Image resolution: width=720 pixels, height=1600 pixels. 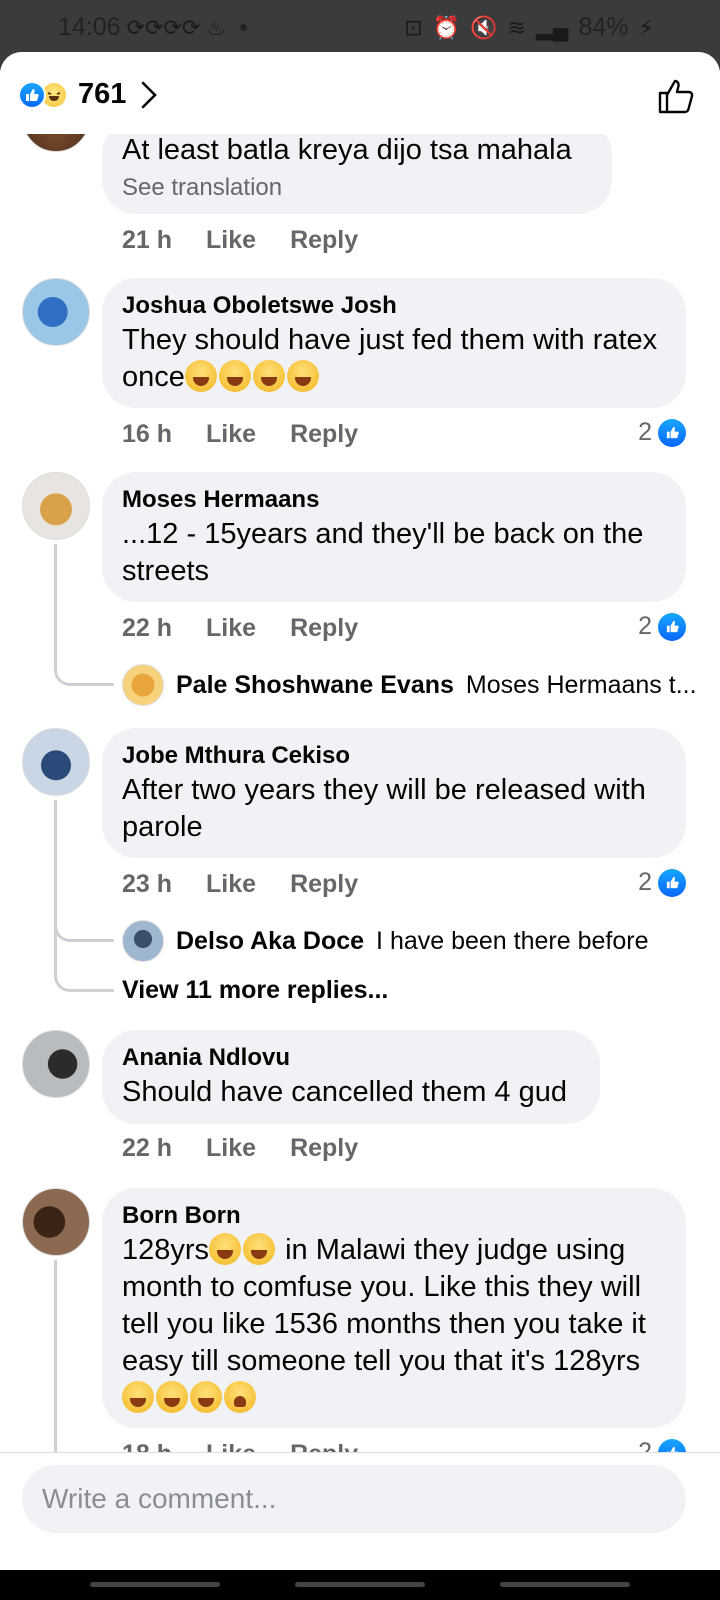 What do you see at coordinates (360, 26) in the screenshot?
I see `status-bar: 14:06 ⟳⟳⟳⟳ ♨ ⊡ ⏰ 🔇 ≋ ▂▄ 84% ⚡` at bounding box center [360, 26].